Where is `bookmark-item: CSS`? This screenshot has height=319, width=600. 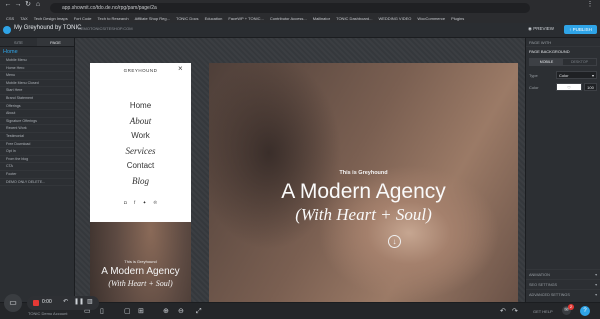
bookmark-item: CSS is located at coordinates (10, 18).